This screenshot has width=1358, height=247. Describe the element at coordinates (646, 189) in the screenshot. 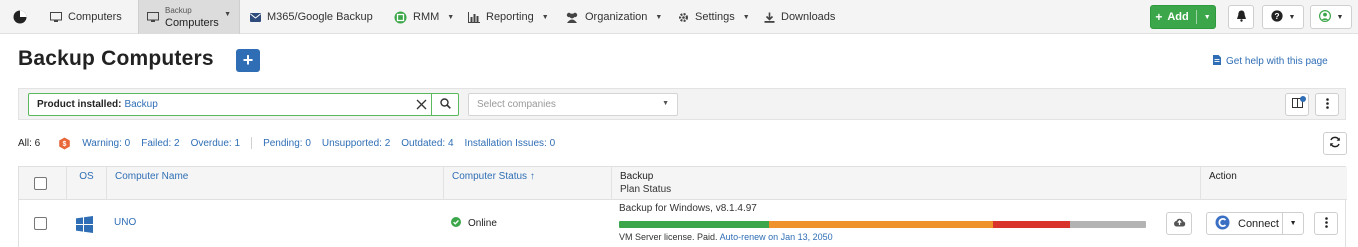

I see `column-plan-status-label: Plan Status` at that location.